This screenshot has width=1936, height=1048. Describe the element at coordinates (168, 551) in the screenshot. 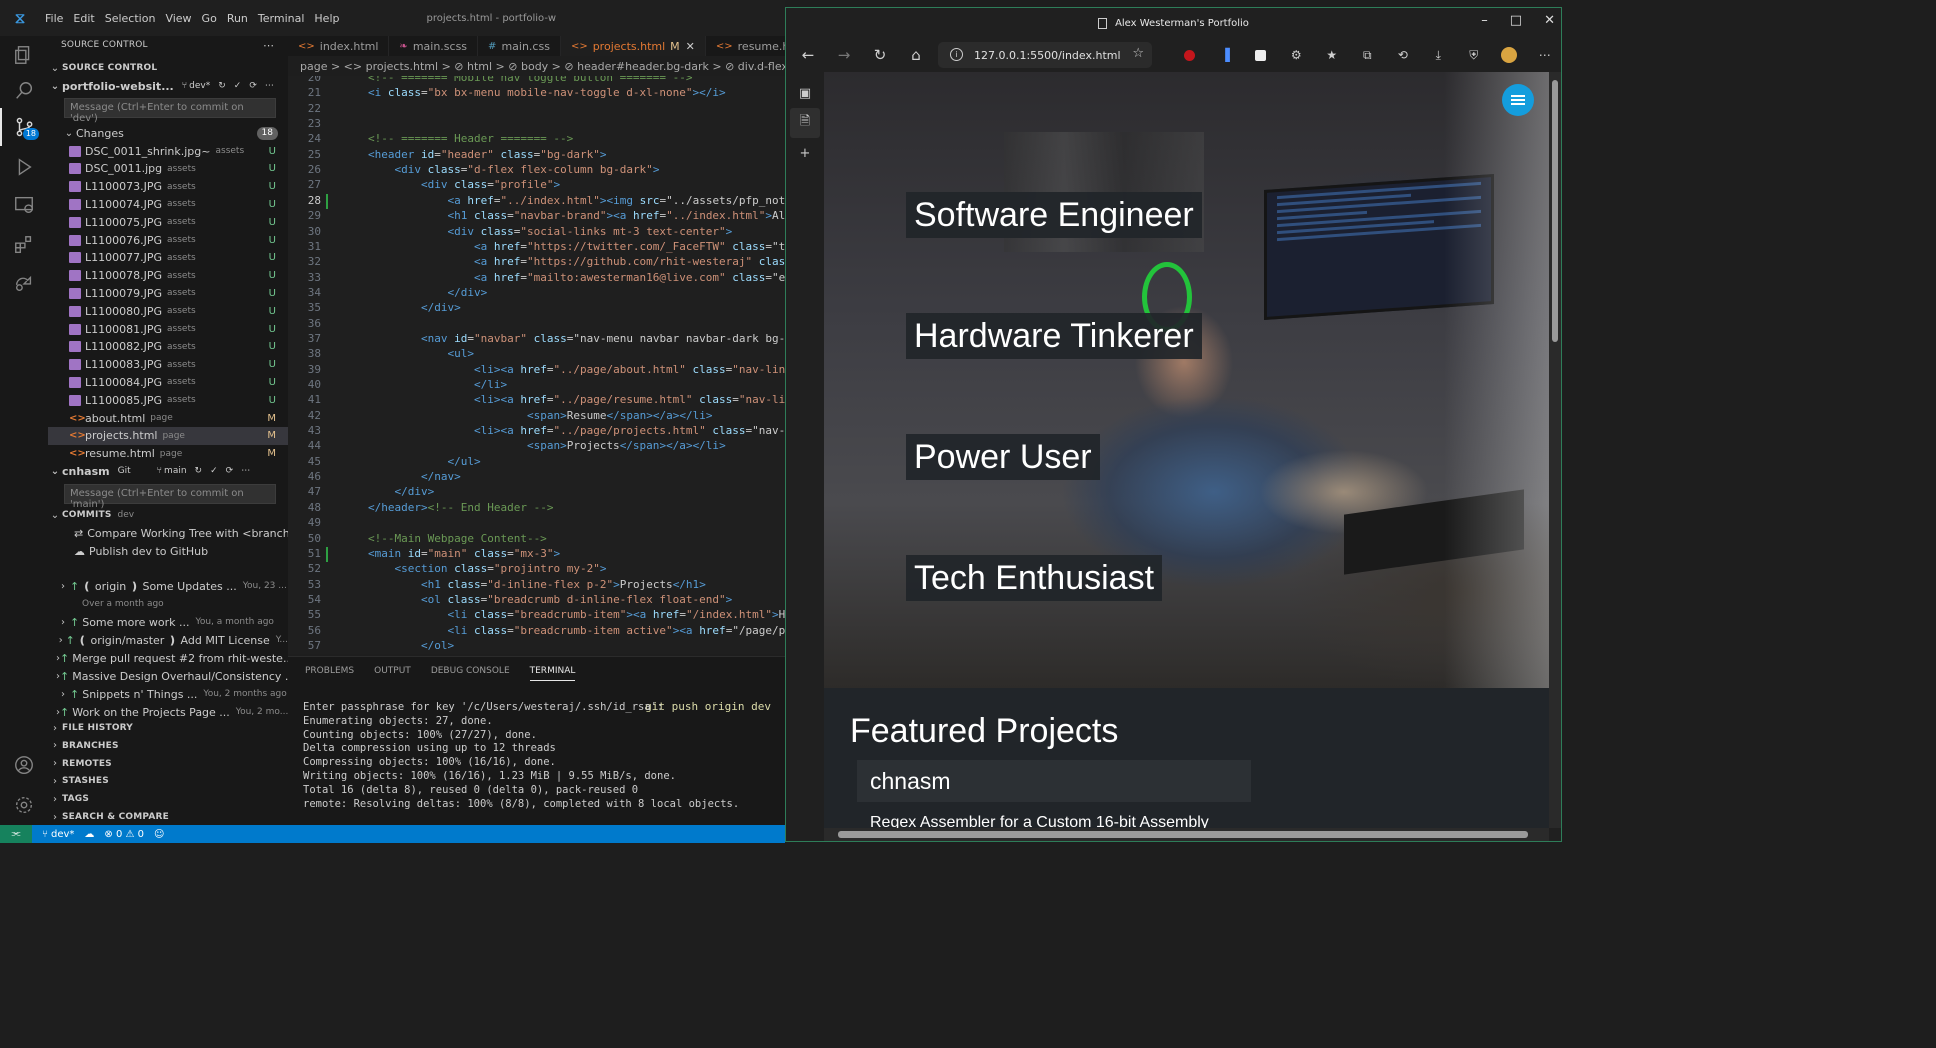

I see `commit-action-row: ☁ Publish dev to GitHub` at that location.